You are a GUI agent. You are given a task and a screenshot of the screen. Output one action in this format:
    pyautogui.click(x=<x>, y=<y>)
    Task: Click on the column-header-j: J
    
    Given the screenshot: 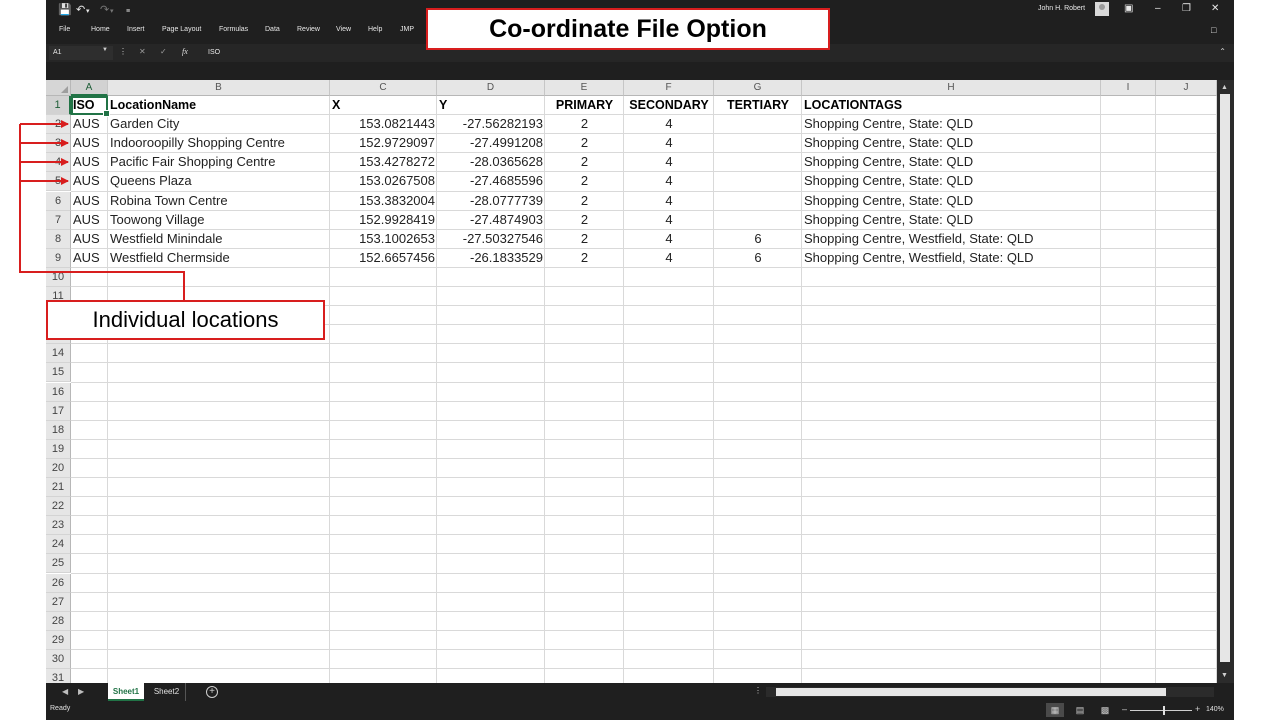 What is the action you would take?
    pyautogui.click(x=1186, y=88)
    